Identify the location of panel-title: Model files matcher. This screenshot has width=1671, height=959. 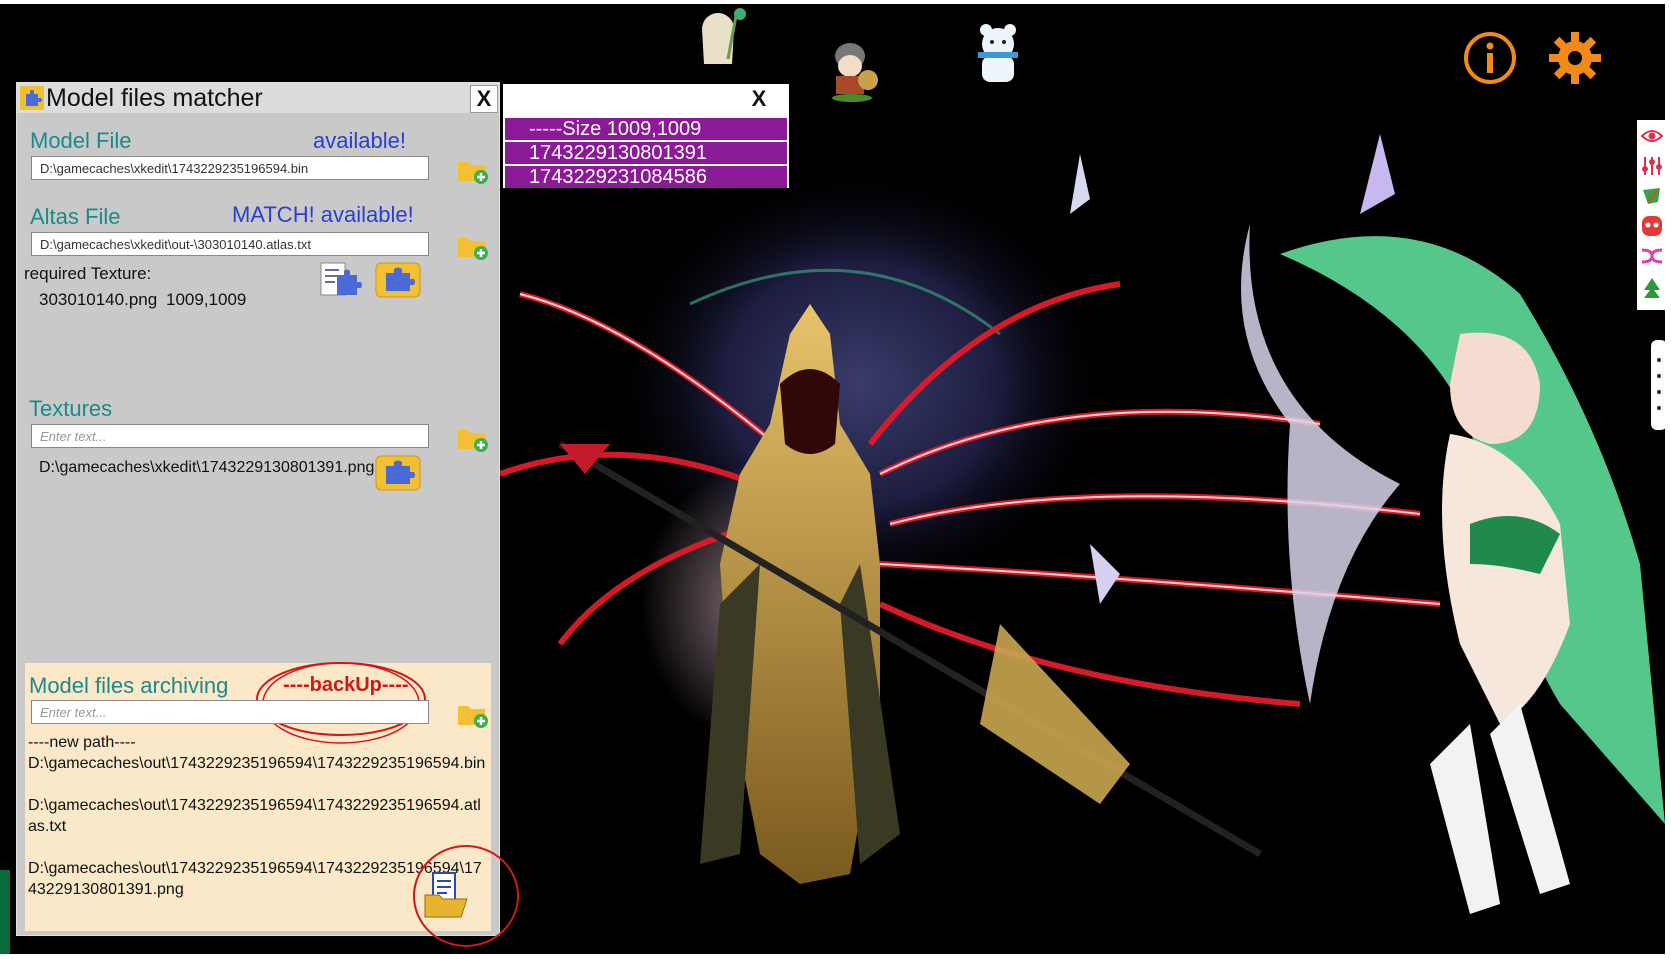
(154, 98).